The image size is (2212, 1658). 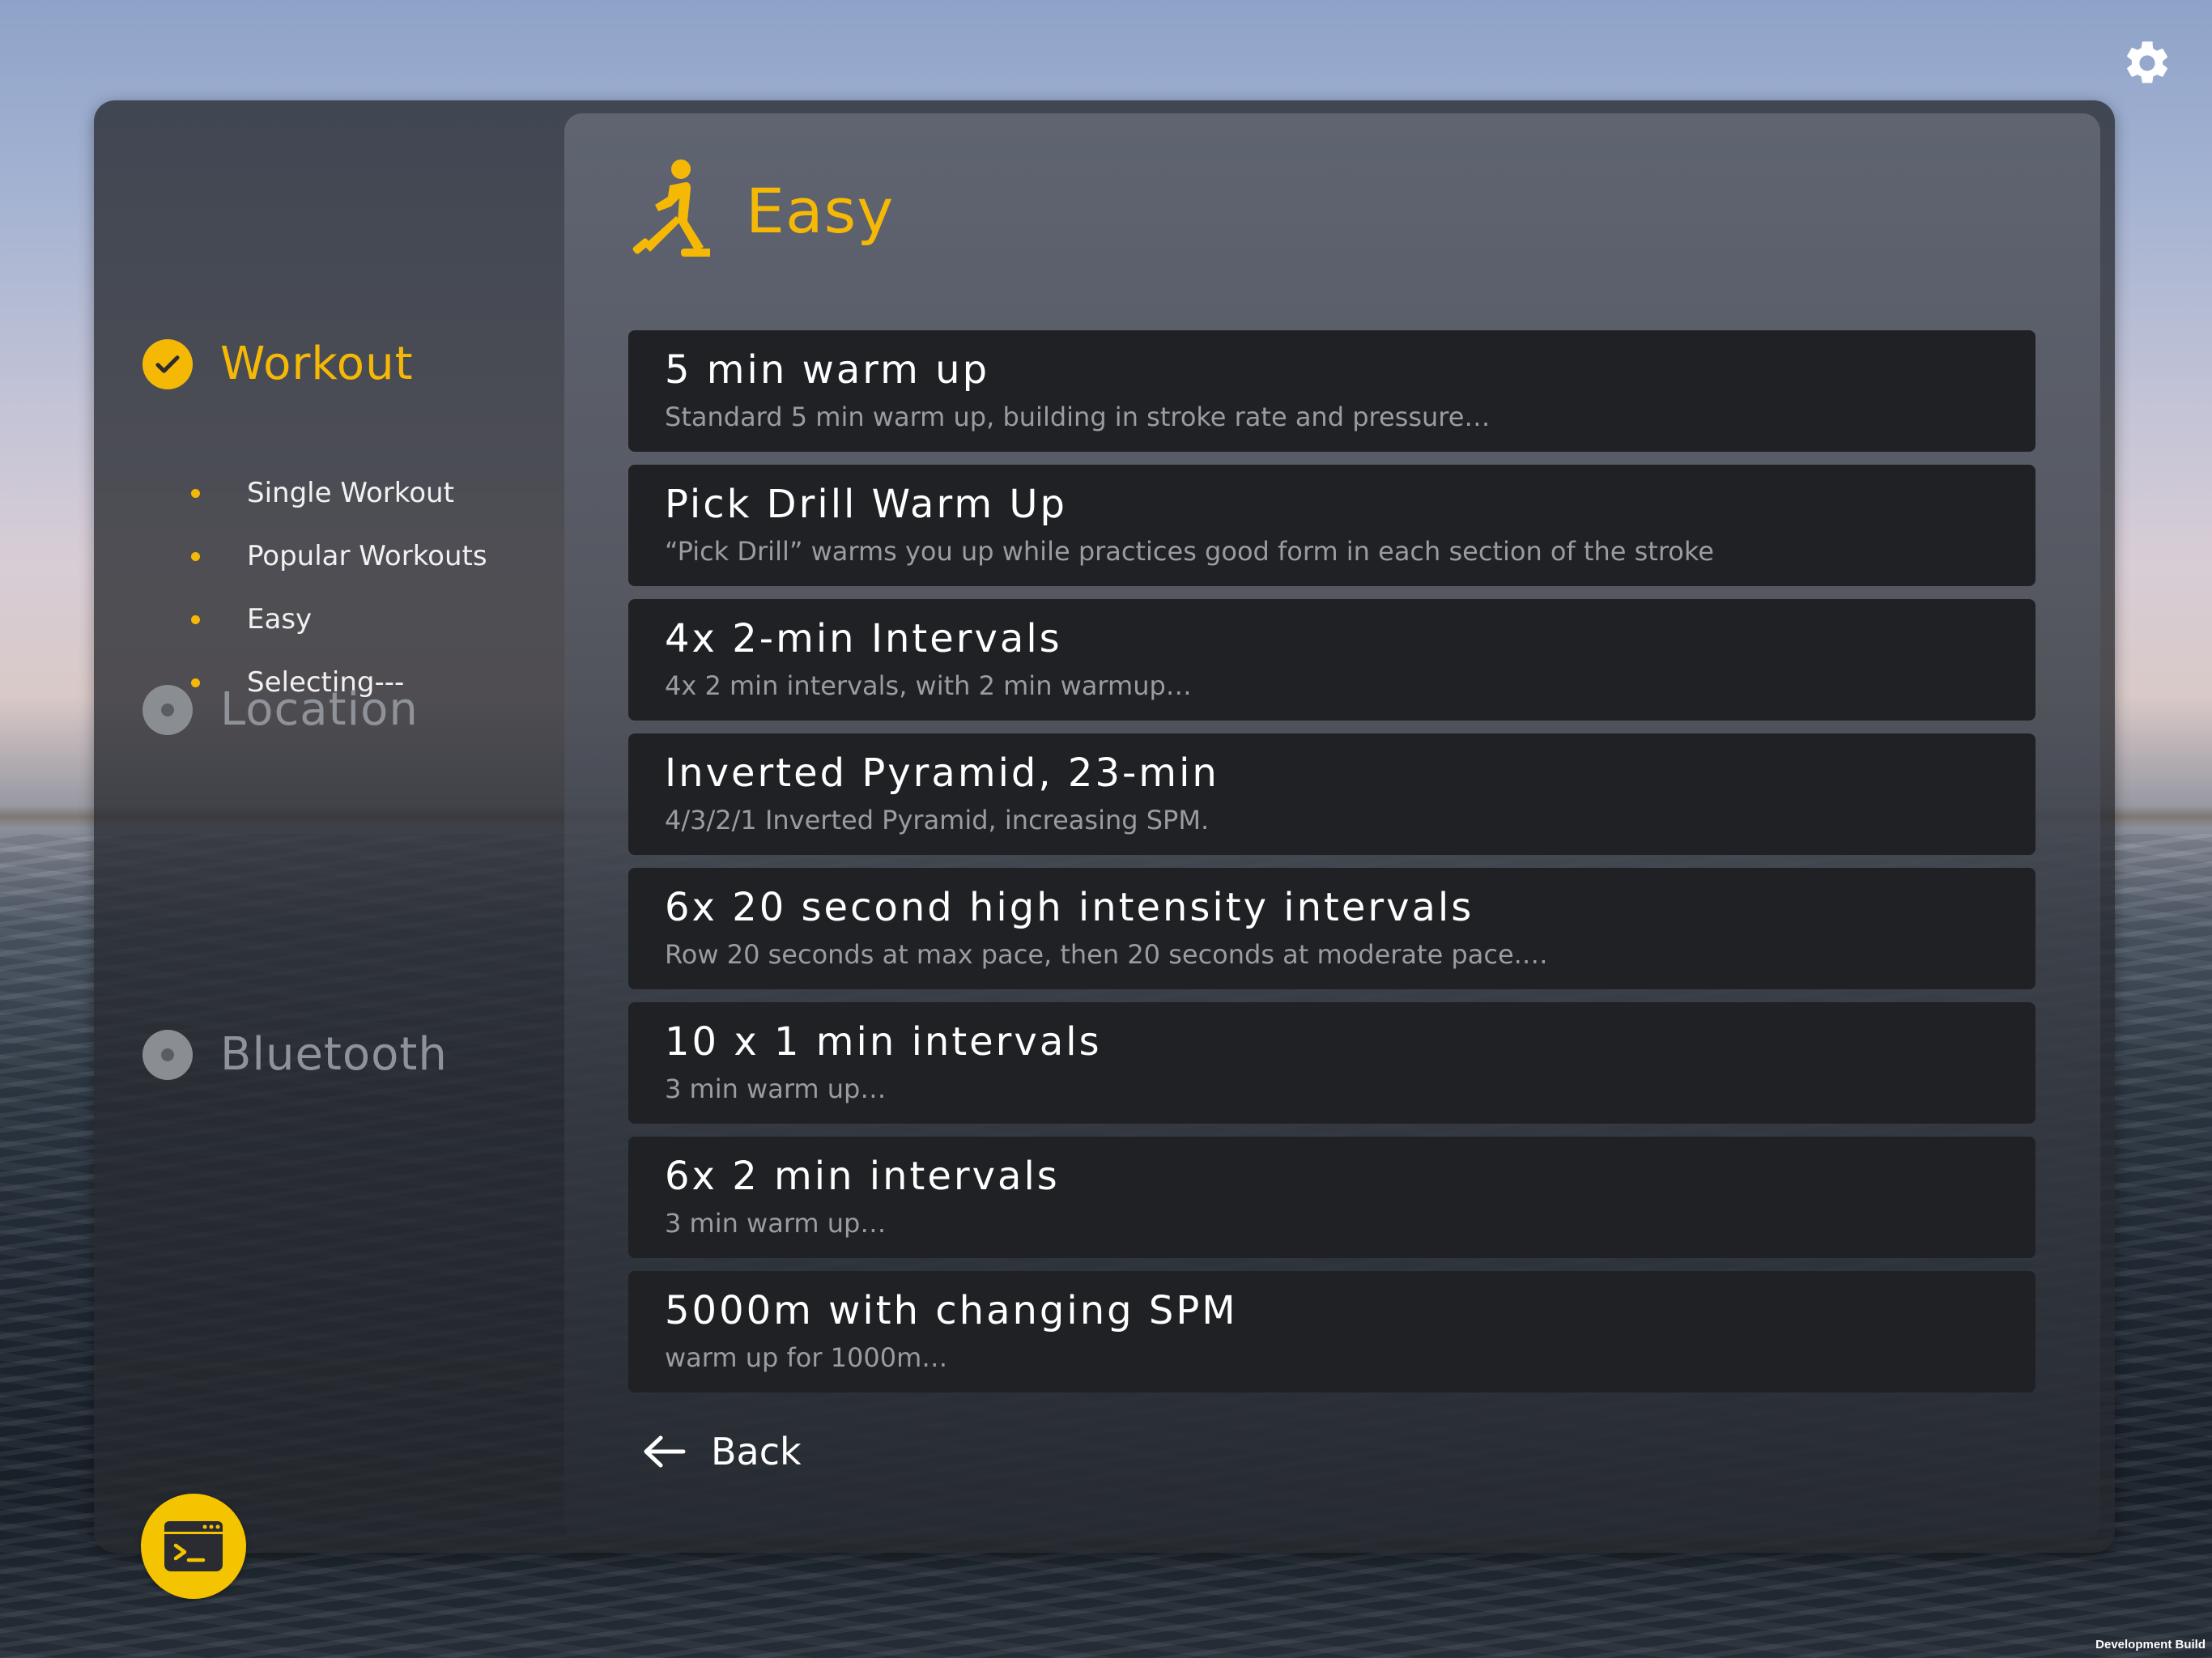 What do you see at coordinates (168, 363) in the screenshot?
I see `check-circle-icon` at bounding box center [168, 363].